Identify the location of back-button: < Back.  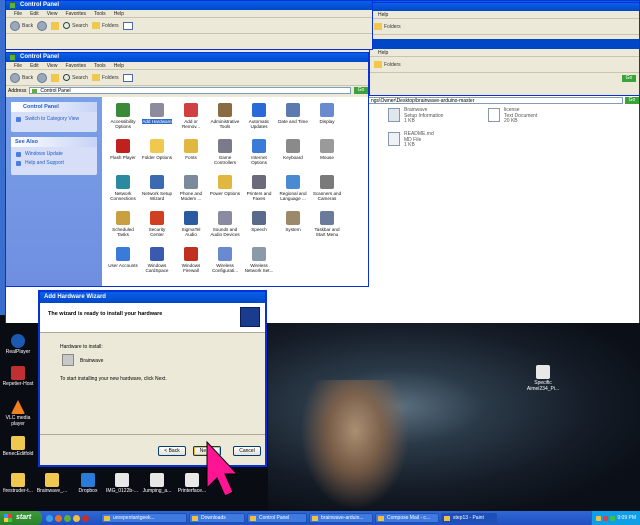
(172, 451).